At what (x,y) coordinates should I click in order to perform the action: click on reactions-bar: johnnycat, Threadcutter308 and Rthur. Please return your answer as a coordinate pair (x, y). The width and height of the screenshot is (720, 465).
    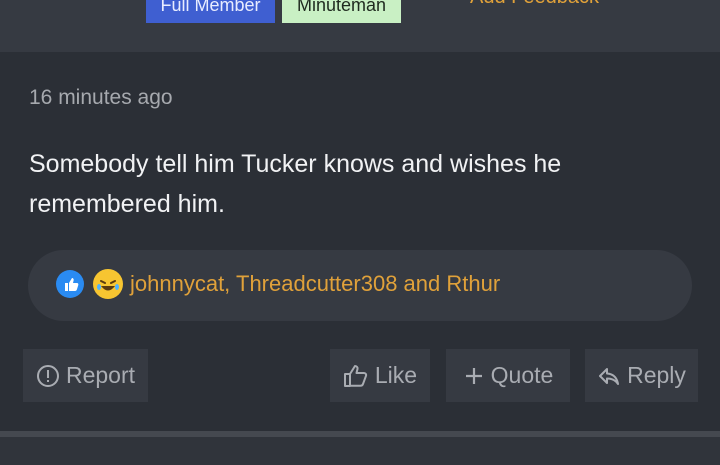
    Looking at the image, I should click on (360, 285).